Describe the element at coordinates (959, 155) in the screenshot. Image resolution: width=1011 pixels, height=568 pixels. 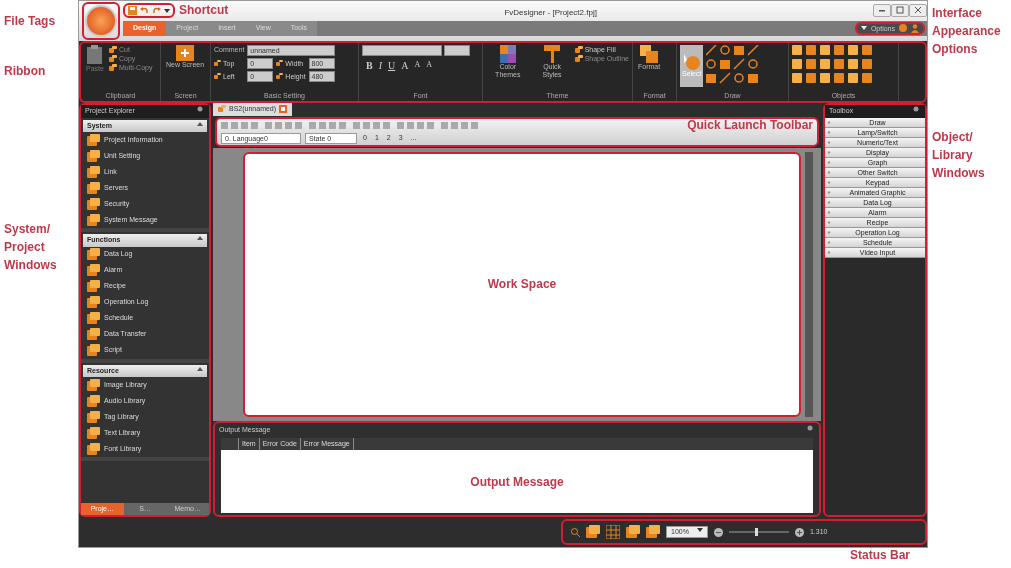
I see `annotation-label: Object/ Library Windows` at that location.